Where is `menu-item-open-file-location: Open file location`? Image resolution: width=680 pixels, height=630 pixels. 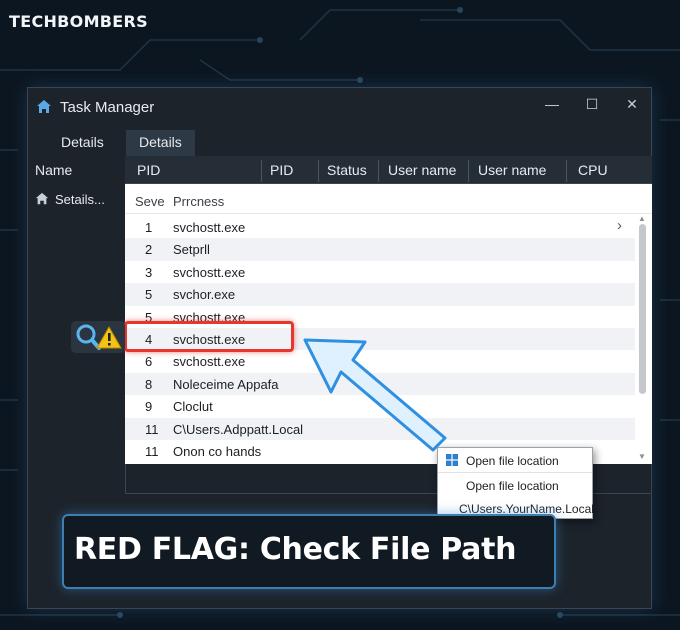
menu-item-open-file-location: Open file location is located at coordinates (515, 460).